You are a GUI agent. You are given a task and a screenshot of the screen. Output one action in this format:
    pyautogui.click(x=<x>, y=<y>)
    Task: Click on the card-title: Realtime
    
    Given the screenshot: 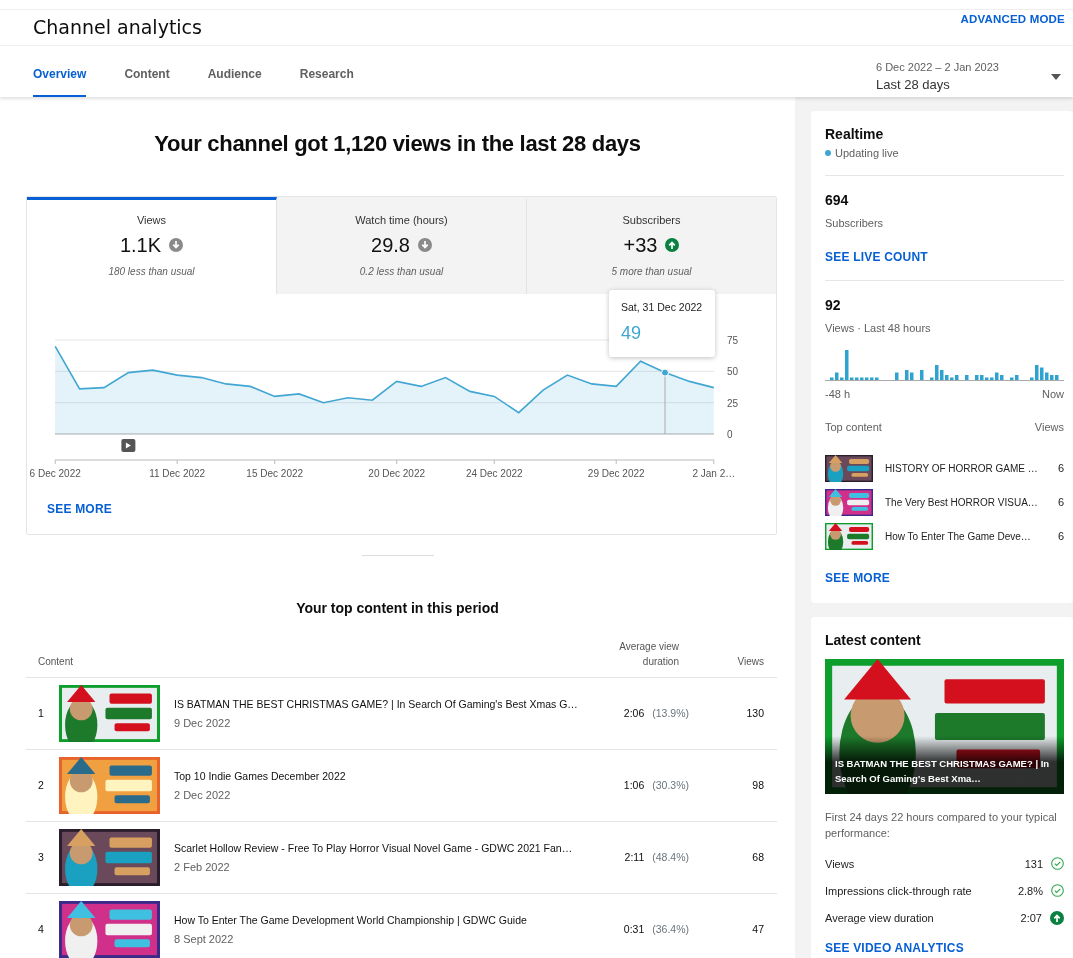 What is the action you would take?
    pyautogui.click(x=855, y=134)
    